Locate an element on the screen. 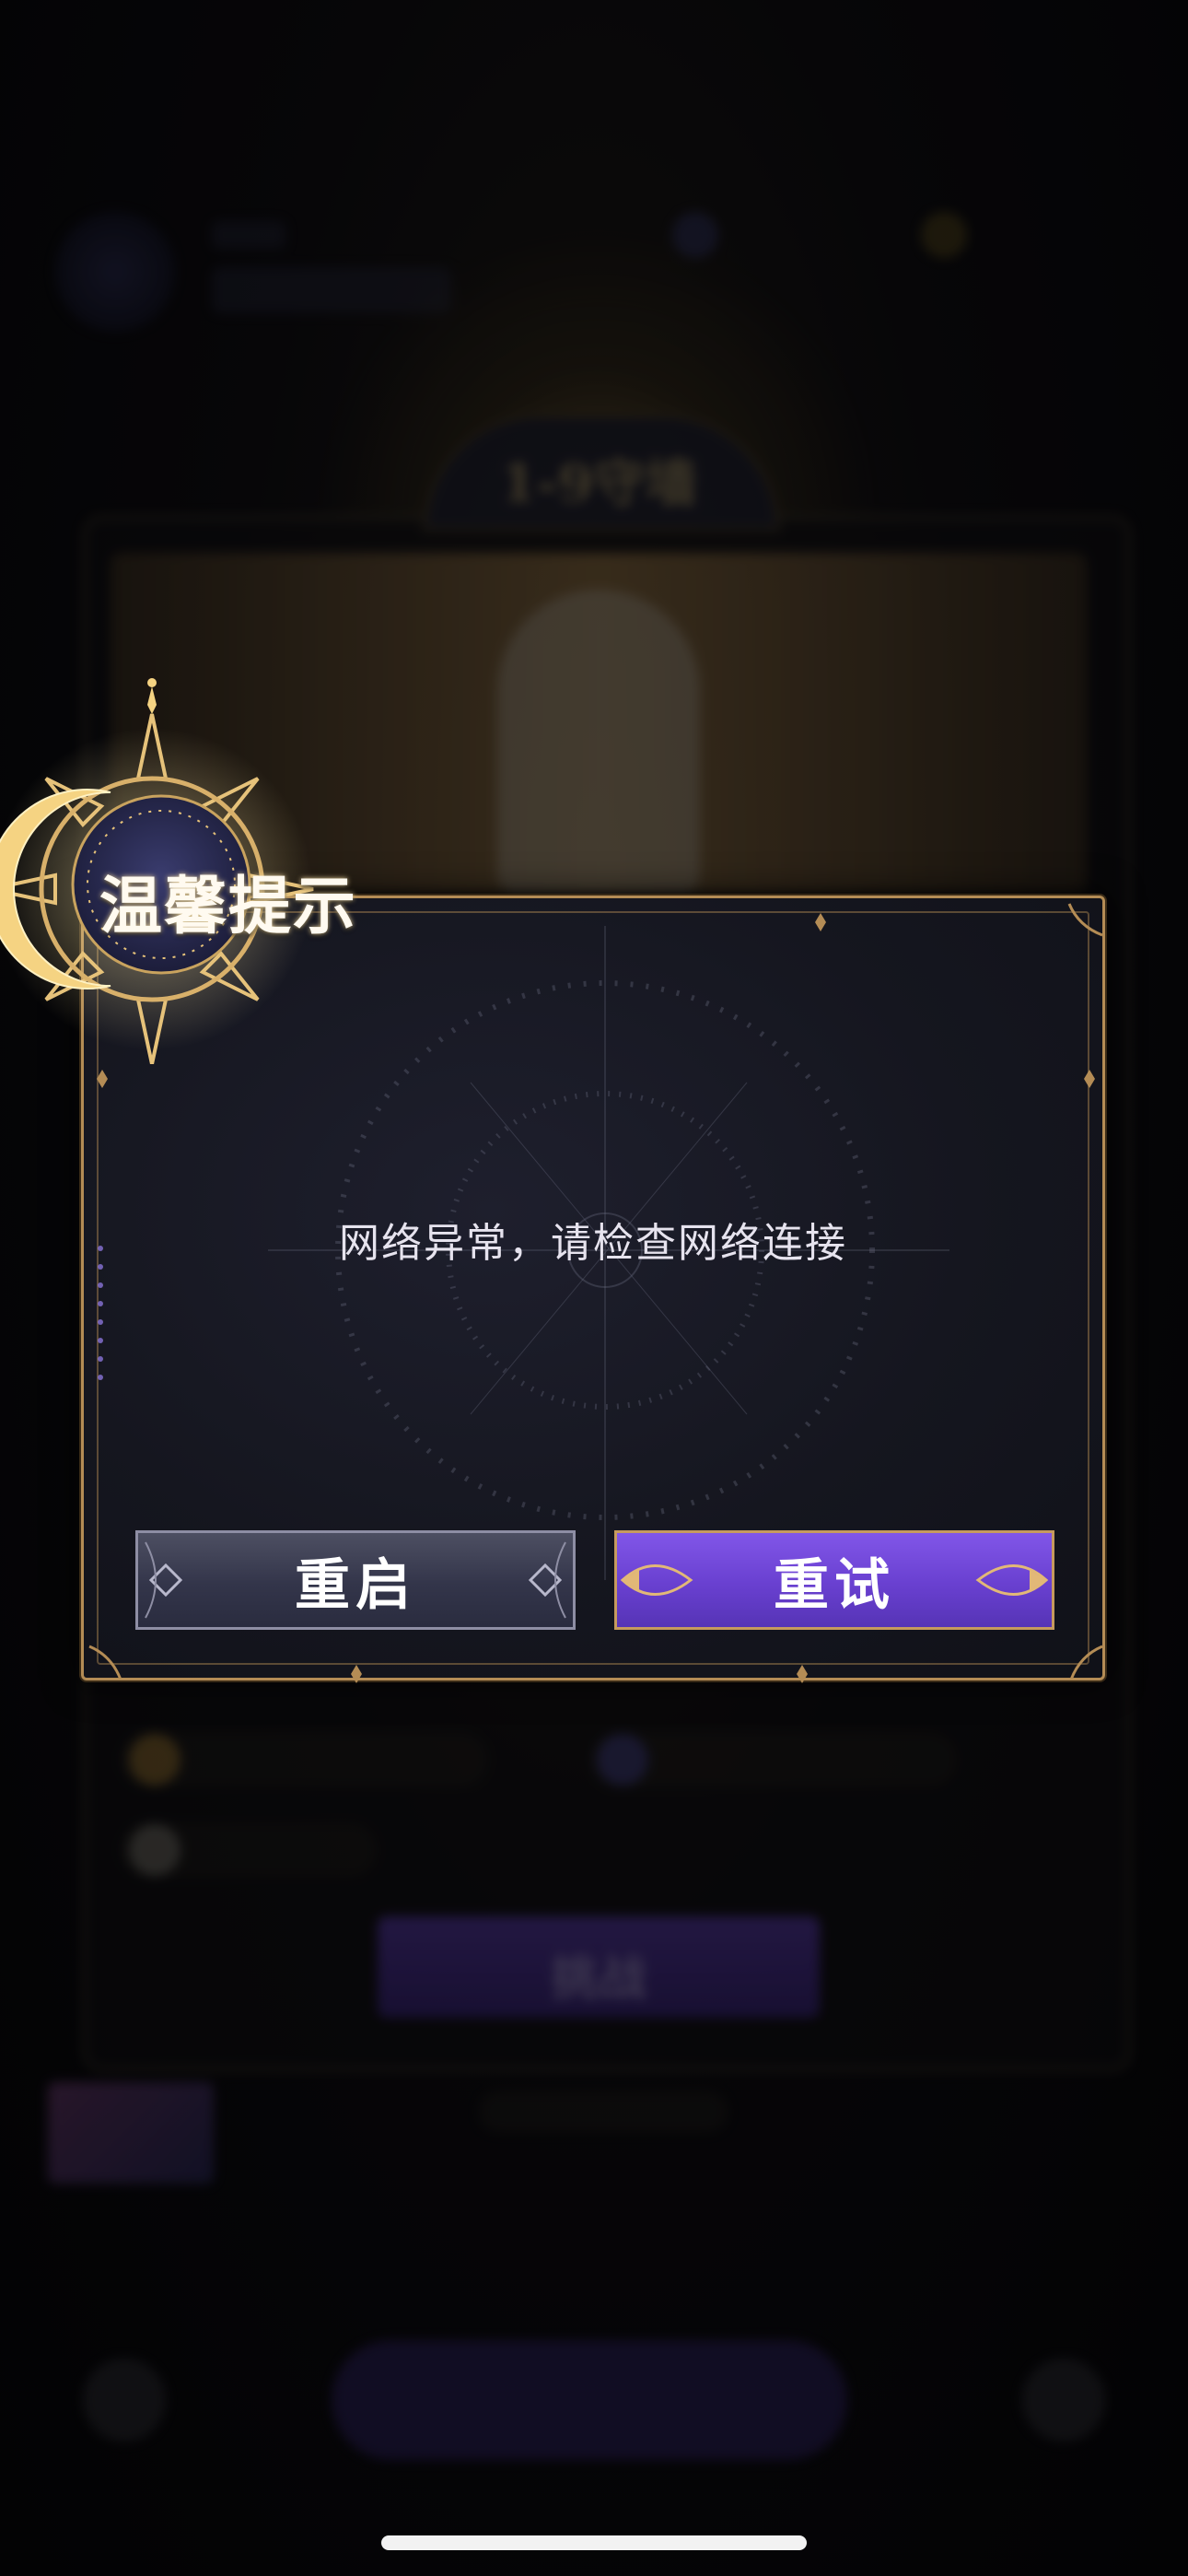 The width and height of the screenshot is (1188, 2576). dialog-title: 温馨提示 is located at coordinates (228, 906).